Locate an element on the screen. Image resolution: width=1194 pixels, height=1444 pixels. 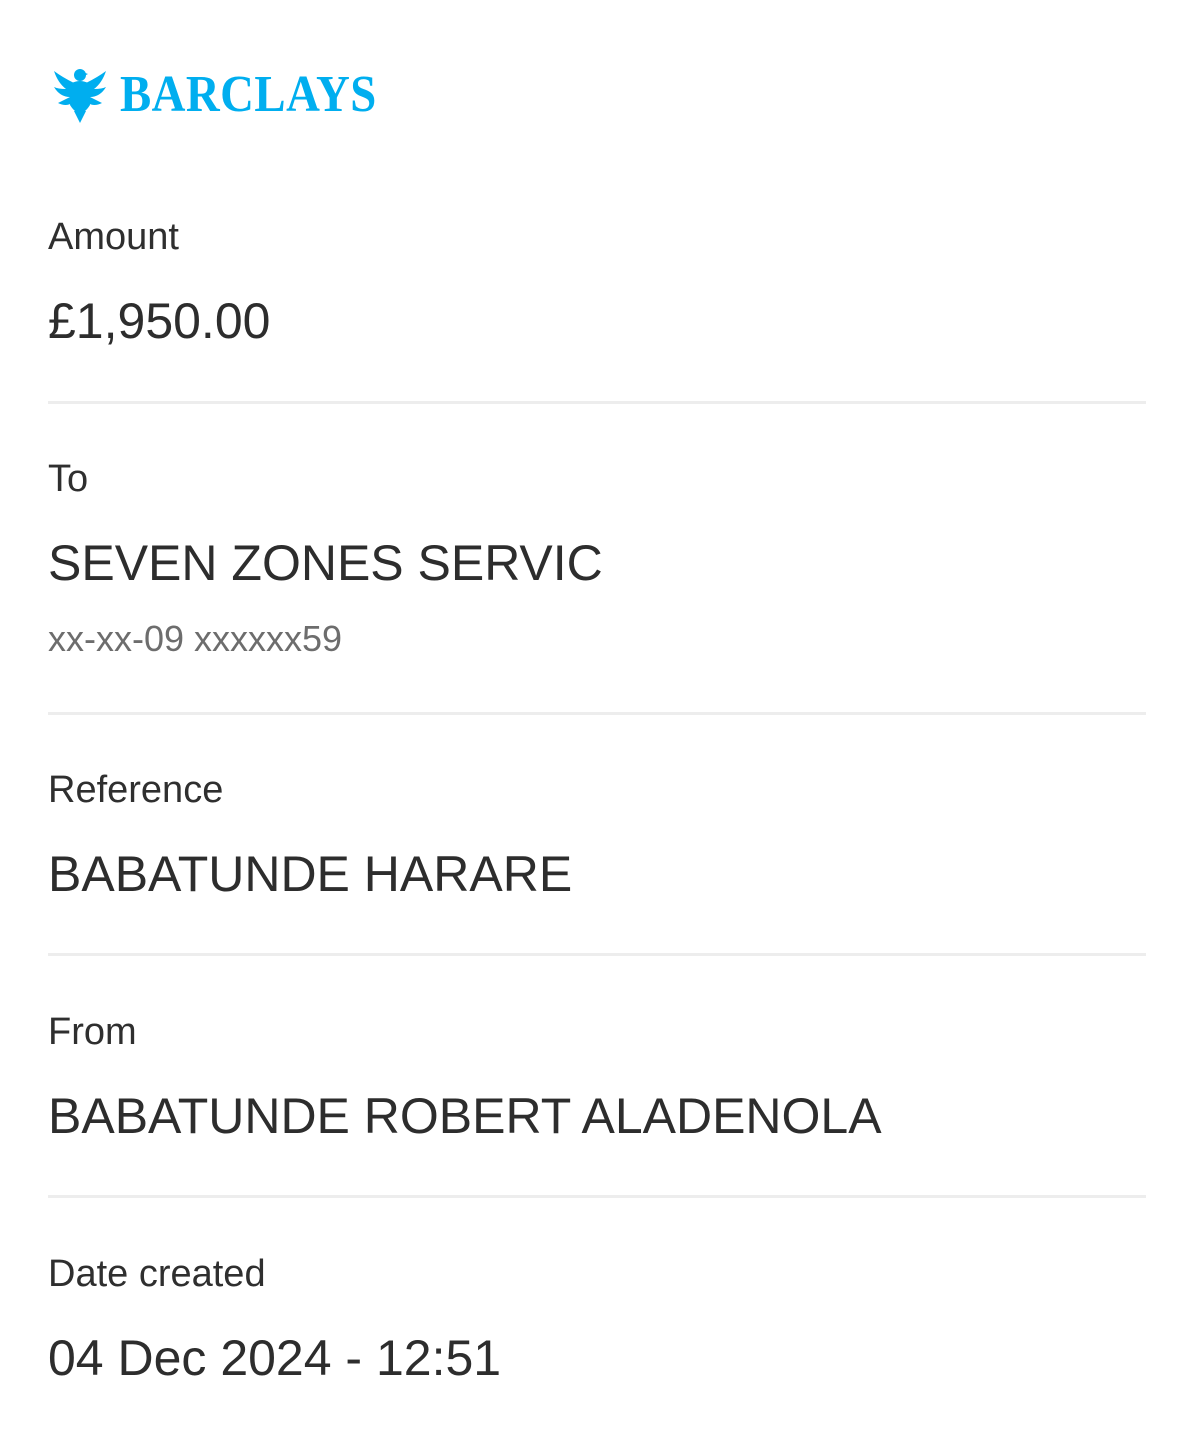
barclays-logo: BARCLAYS is located at coordinates (228, 95).